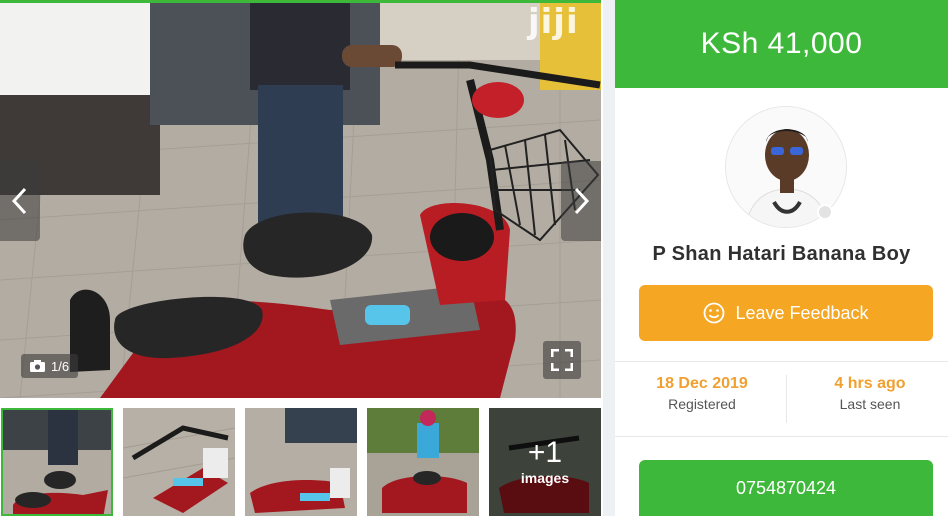 This screenshot has height=516, width=948. I want to click on next-image-button, so click(581, 201).